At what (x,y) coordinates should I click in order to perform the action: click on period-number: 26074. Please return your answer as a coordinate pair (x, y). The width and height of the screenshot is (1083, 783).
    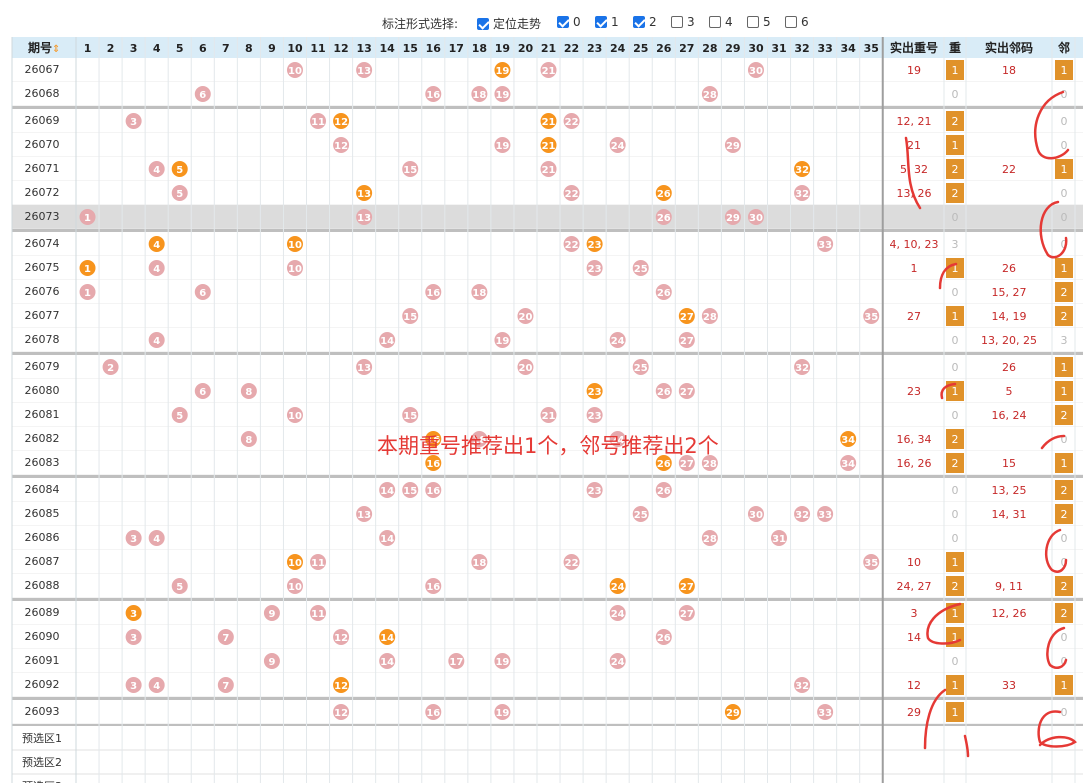
    Looking at the image, I should click on (42, 243).